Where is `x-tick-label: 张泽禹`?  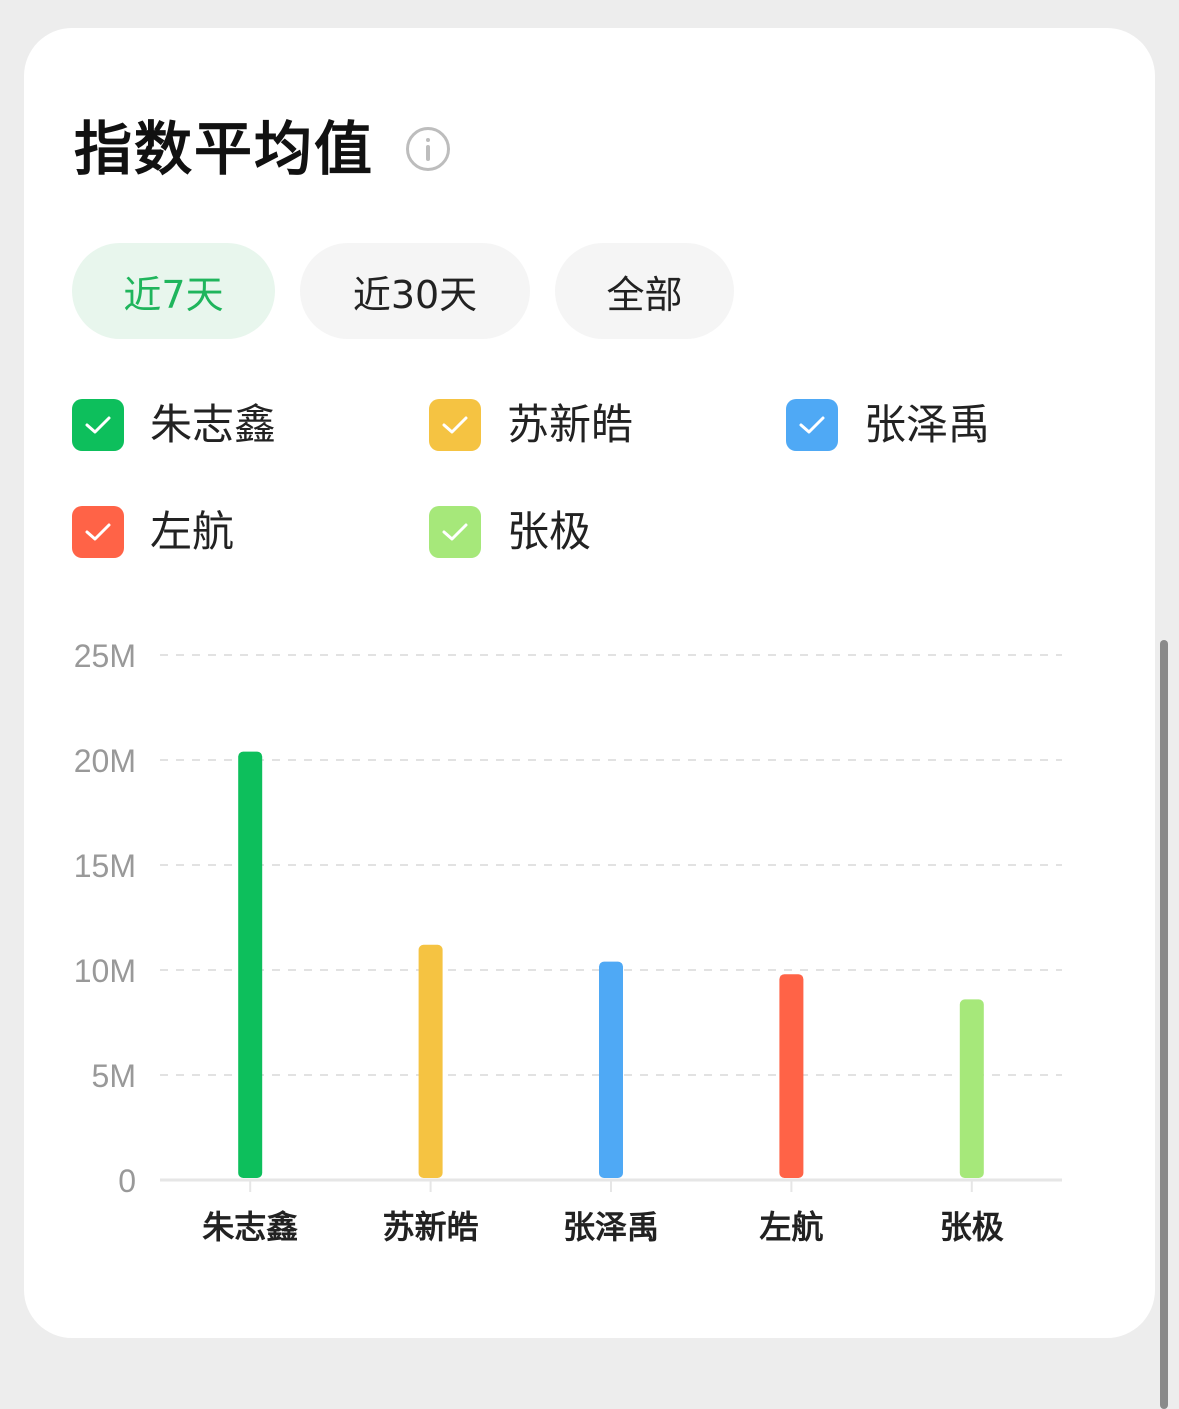 x-tick-label: 张泽禹 is located at coordinates (611, 1227).